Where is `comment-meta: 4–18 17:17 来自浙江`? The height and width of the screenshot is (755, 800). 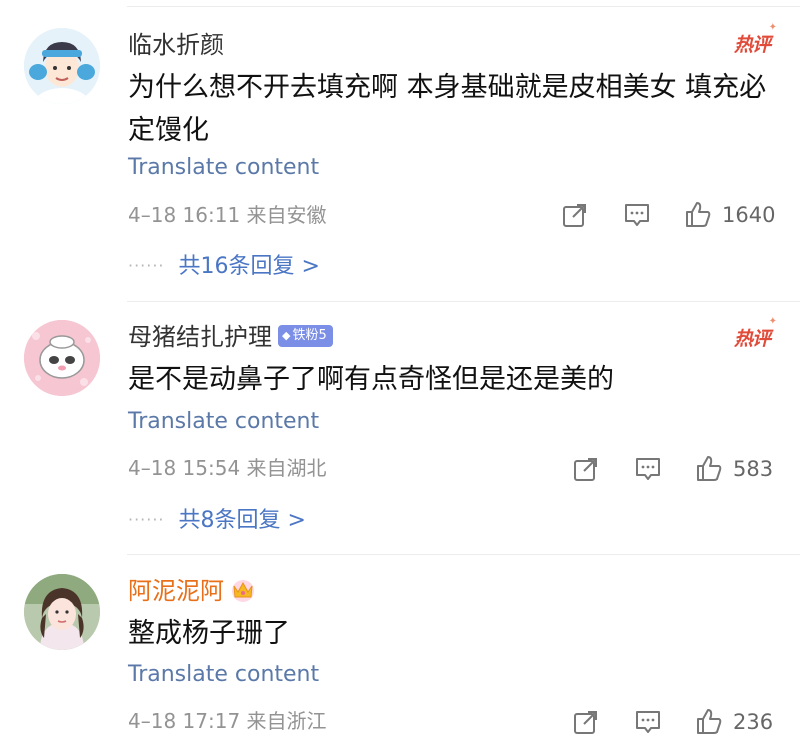 comment-meta: 4–18 17:17 来自浙江 is located at coordinates (227, 721).